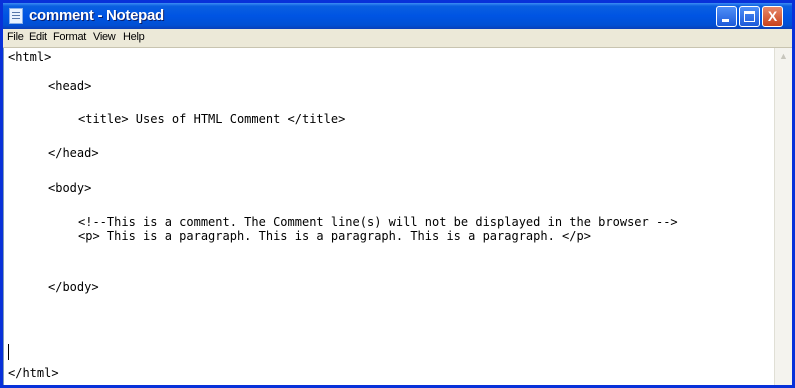 This screenshot has width=795, height=388. What do you see at coordinates (70, 188) in the screenshot?
I see `code-line: <body>` at bounding box center [70, 188].